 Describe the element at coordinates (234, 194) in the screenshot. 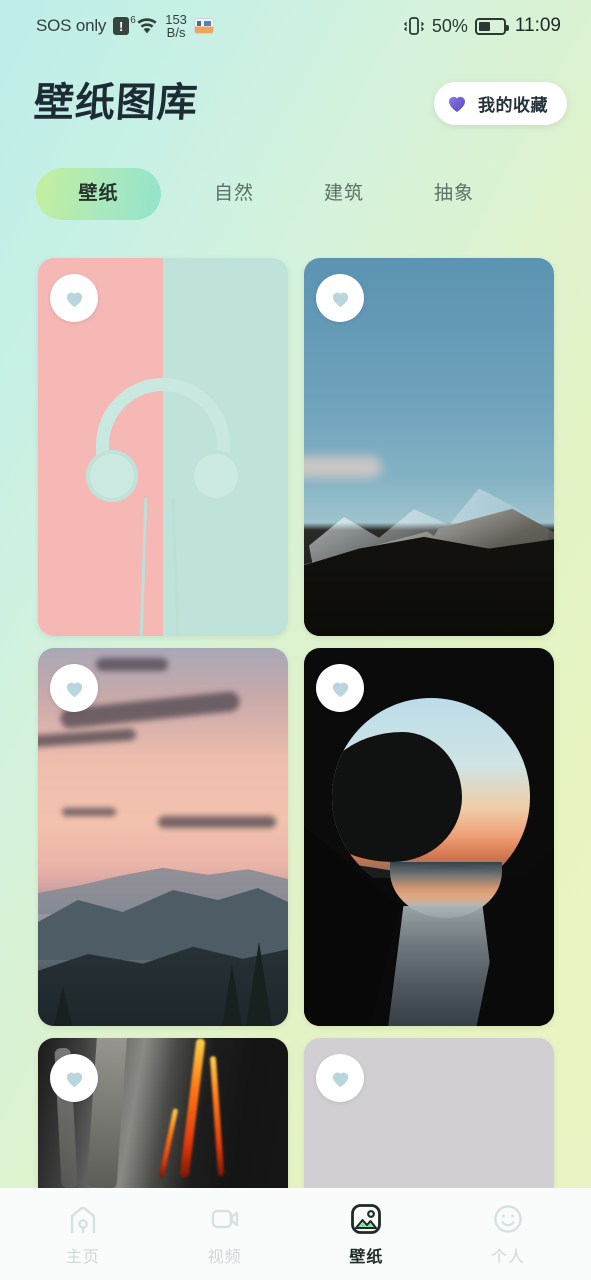

I see `tab-nature: 自然` at that location.